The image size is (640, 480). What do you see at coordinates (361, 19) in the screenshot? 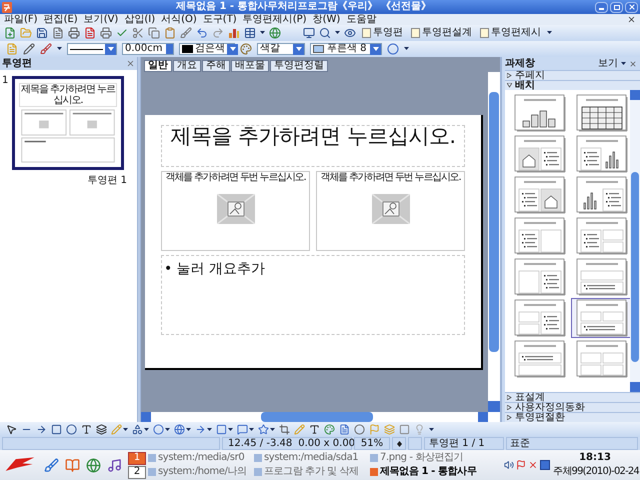
I see `menu-item: 도움말` at bounding box center [361, 19].